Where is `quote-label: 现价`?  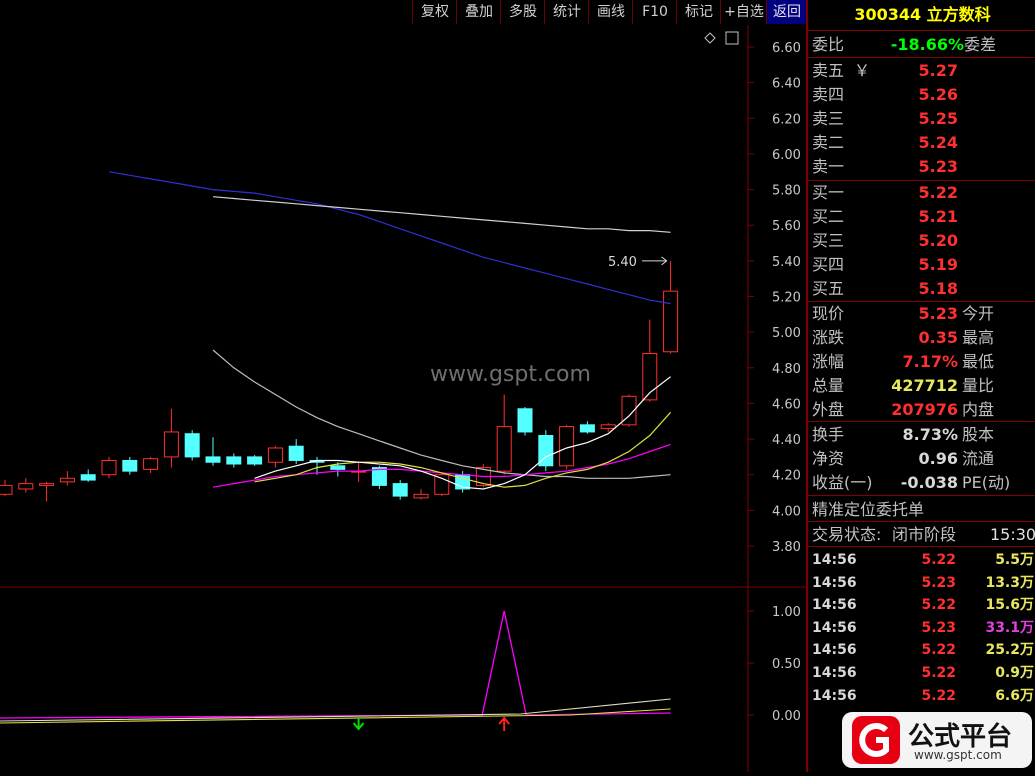
quote-label: 现价 is located at coordinates (828, 313).